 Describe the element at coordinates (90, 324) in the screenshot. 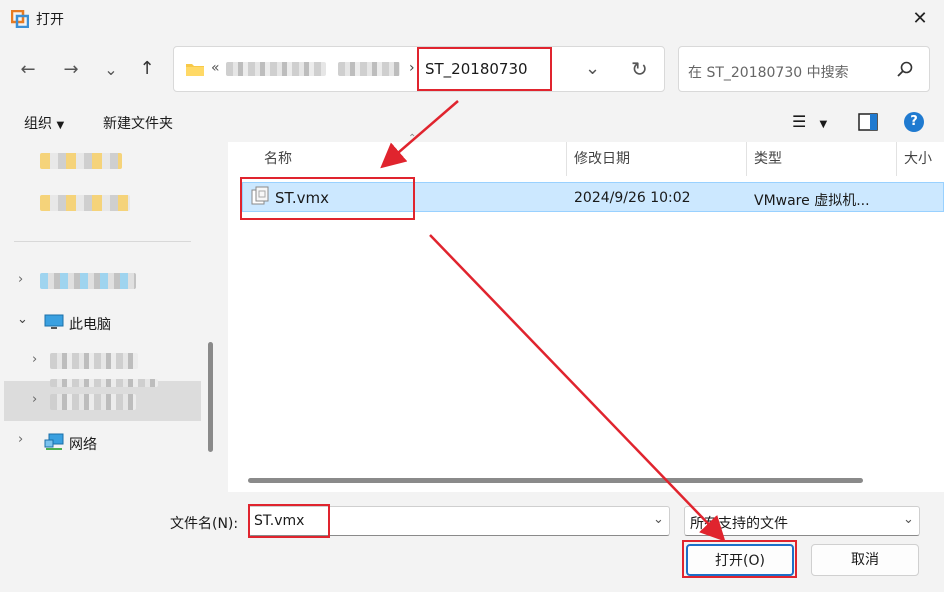

I see `sidebar-item-this-pc: 此电脑` at that location.